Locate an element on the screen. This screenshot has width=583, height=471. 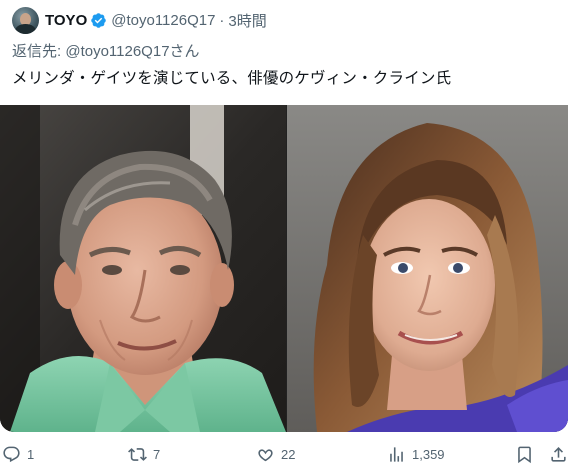
reply-count: 1 is located at coordinates (31, 454).